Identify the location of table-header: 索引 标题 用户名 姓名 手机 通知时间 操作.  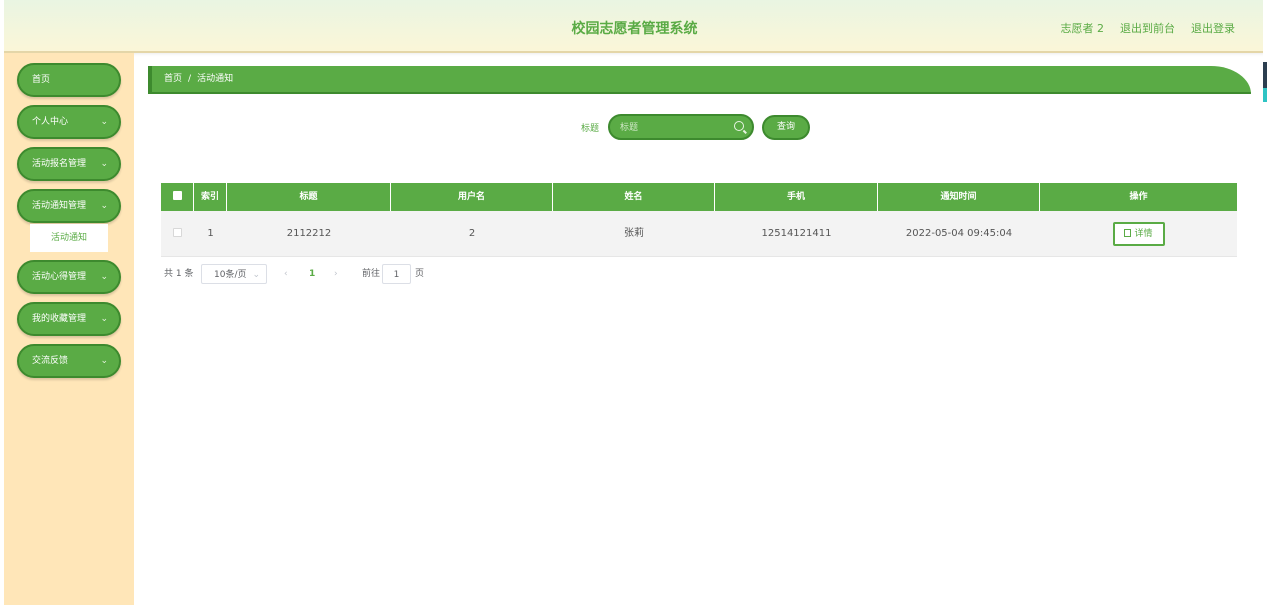
(699, 197).